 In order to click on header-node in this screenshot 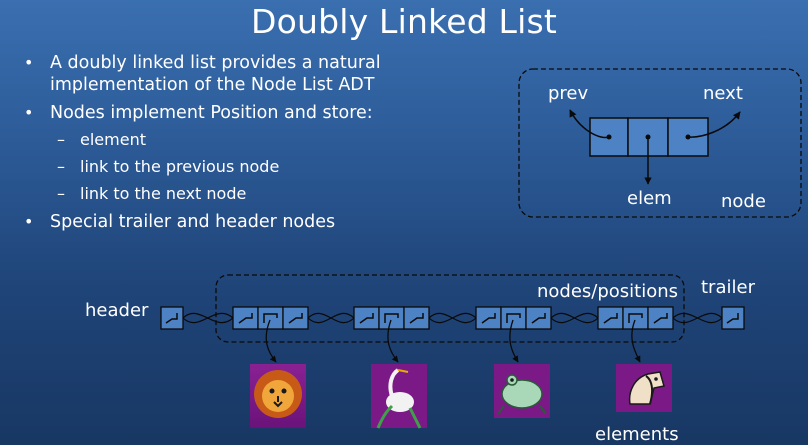, I will do `click(172, 318)`.